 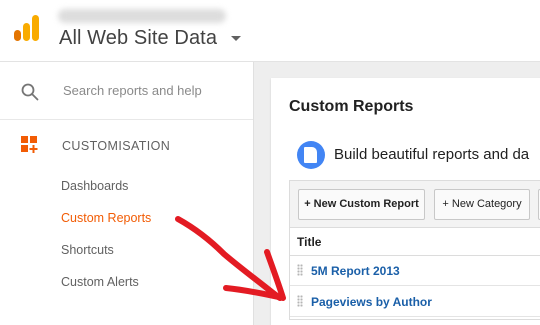 I want to click on search-input: Search reports and help, so click(x=132, y=90).